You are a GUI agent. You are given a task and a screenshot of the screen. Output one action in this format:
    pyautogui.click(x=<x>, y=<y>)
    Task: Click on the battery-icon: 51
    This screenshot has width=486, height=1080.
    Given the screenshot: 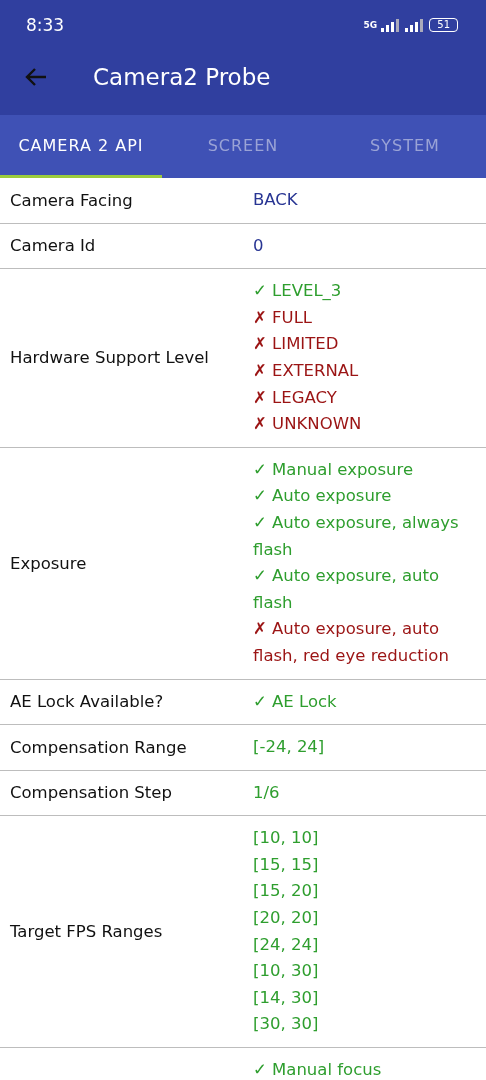 What is the action you would take?
    pyautogui.click(x=443, y=25)
    